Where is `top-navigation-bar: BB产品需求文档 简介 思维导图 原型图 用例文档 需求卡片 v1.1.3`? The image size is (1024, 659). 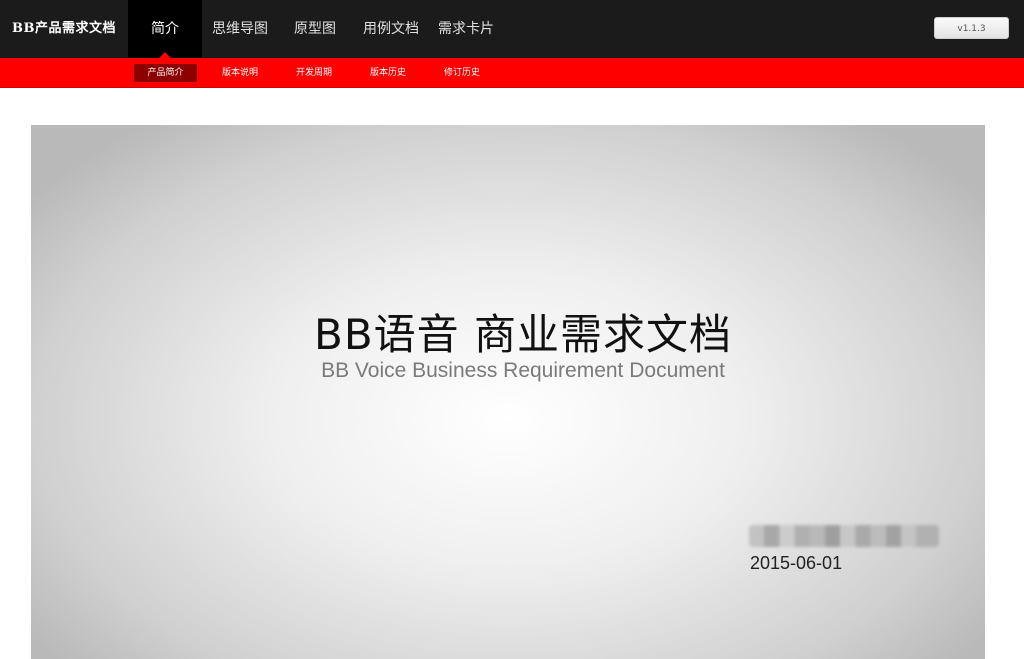 top-navigation-bar: BB产品需求文档 简介 思维导图 原型图 用例文档 需求卡片 v1.1.3 is located at coordinates (512, 29).